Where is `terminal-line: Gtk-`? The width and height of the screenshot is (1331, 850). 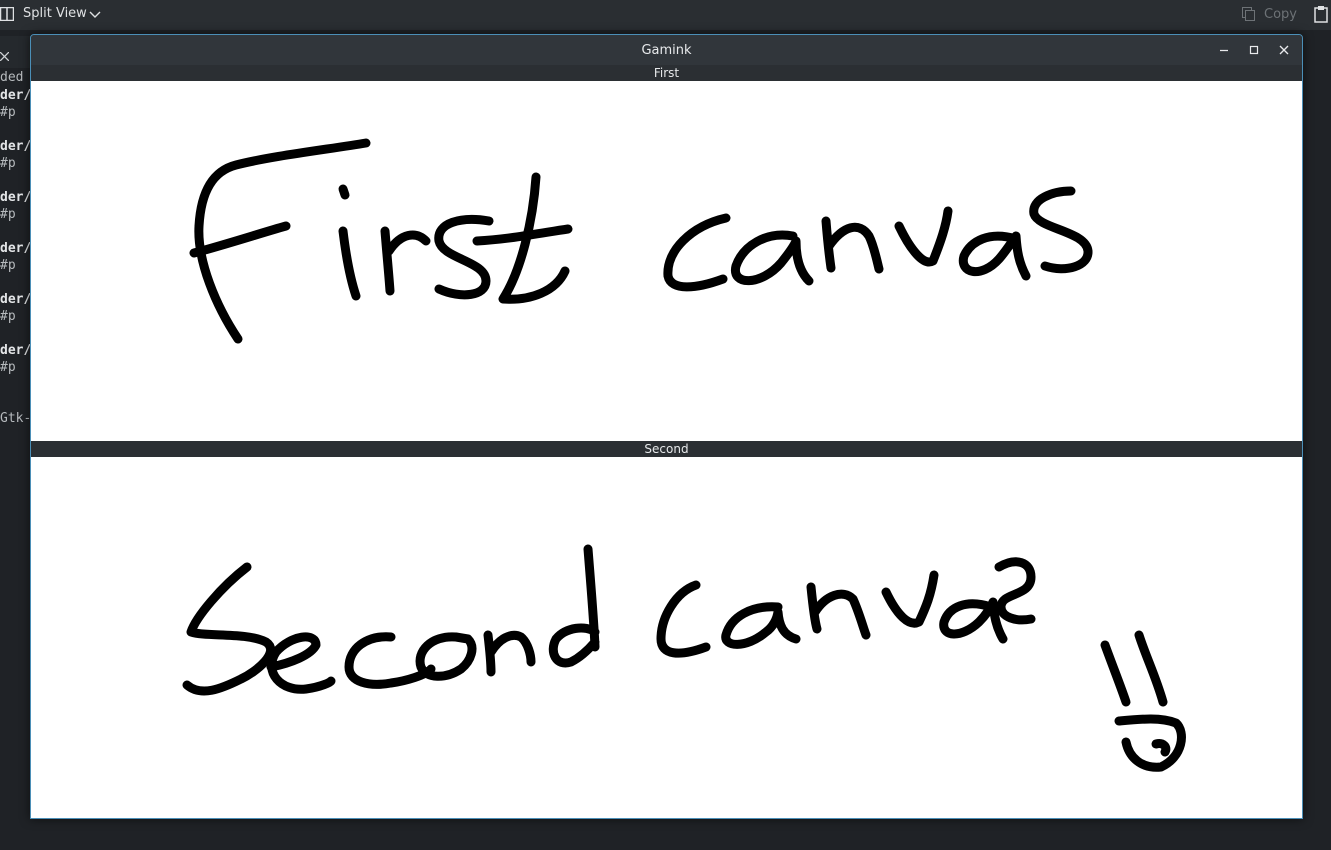 terminal-line: Gtk- is located at coordinates (16, 418).